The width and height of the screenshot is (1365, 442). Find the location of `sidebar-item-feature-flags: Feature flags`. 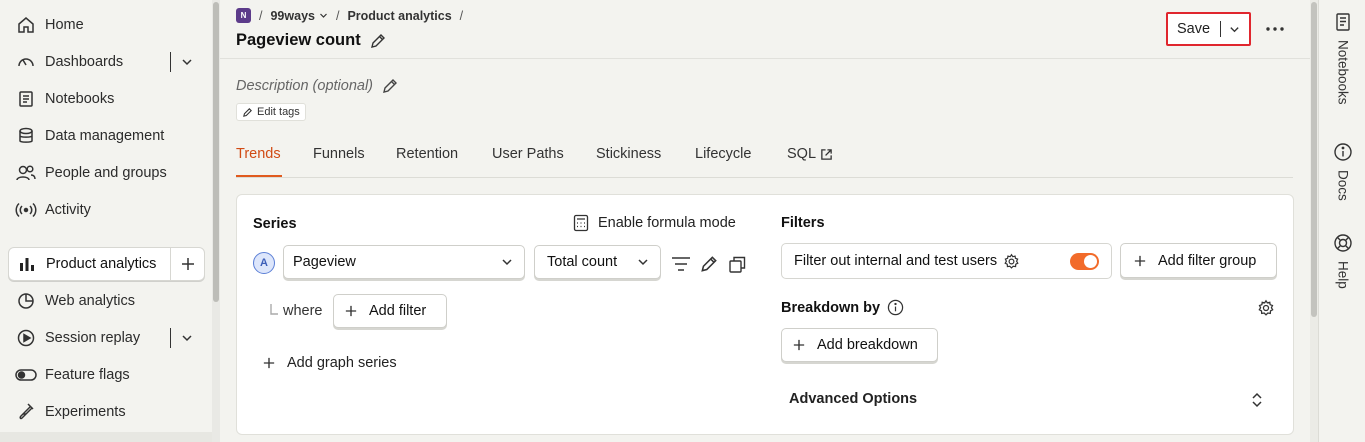

sidebar-item-feature-flags: Feature flags is located at coordinates (106, 375).